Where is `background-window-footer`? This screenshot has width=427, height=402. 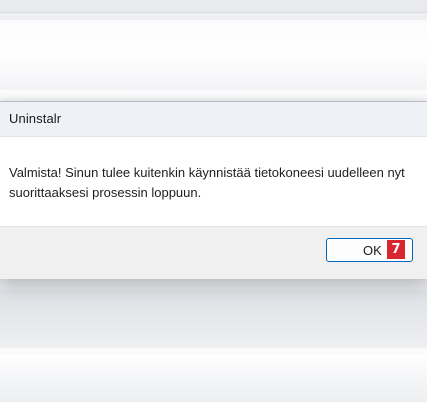 background-window-footer is located at coordinates (213, 378).